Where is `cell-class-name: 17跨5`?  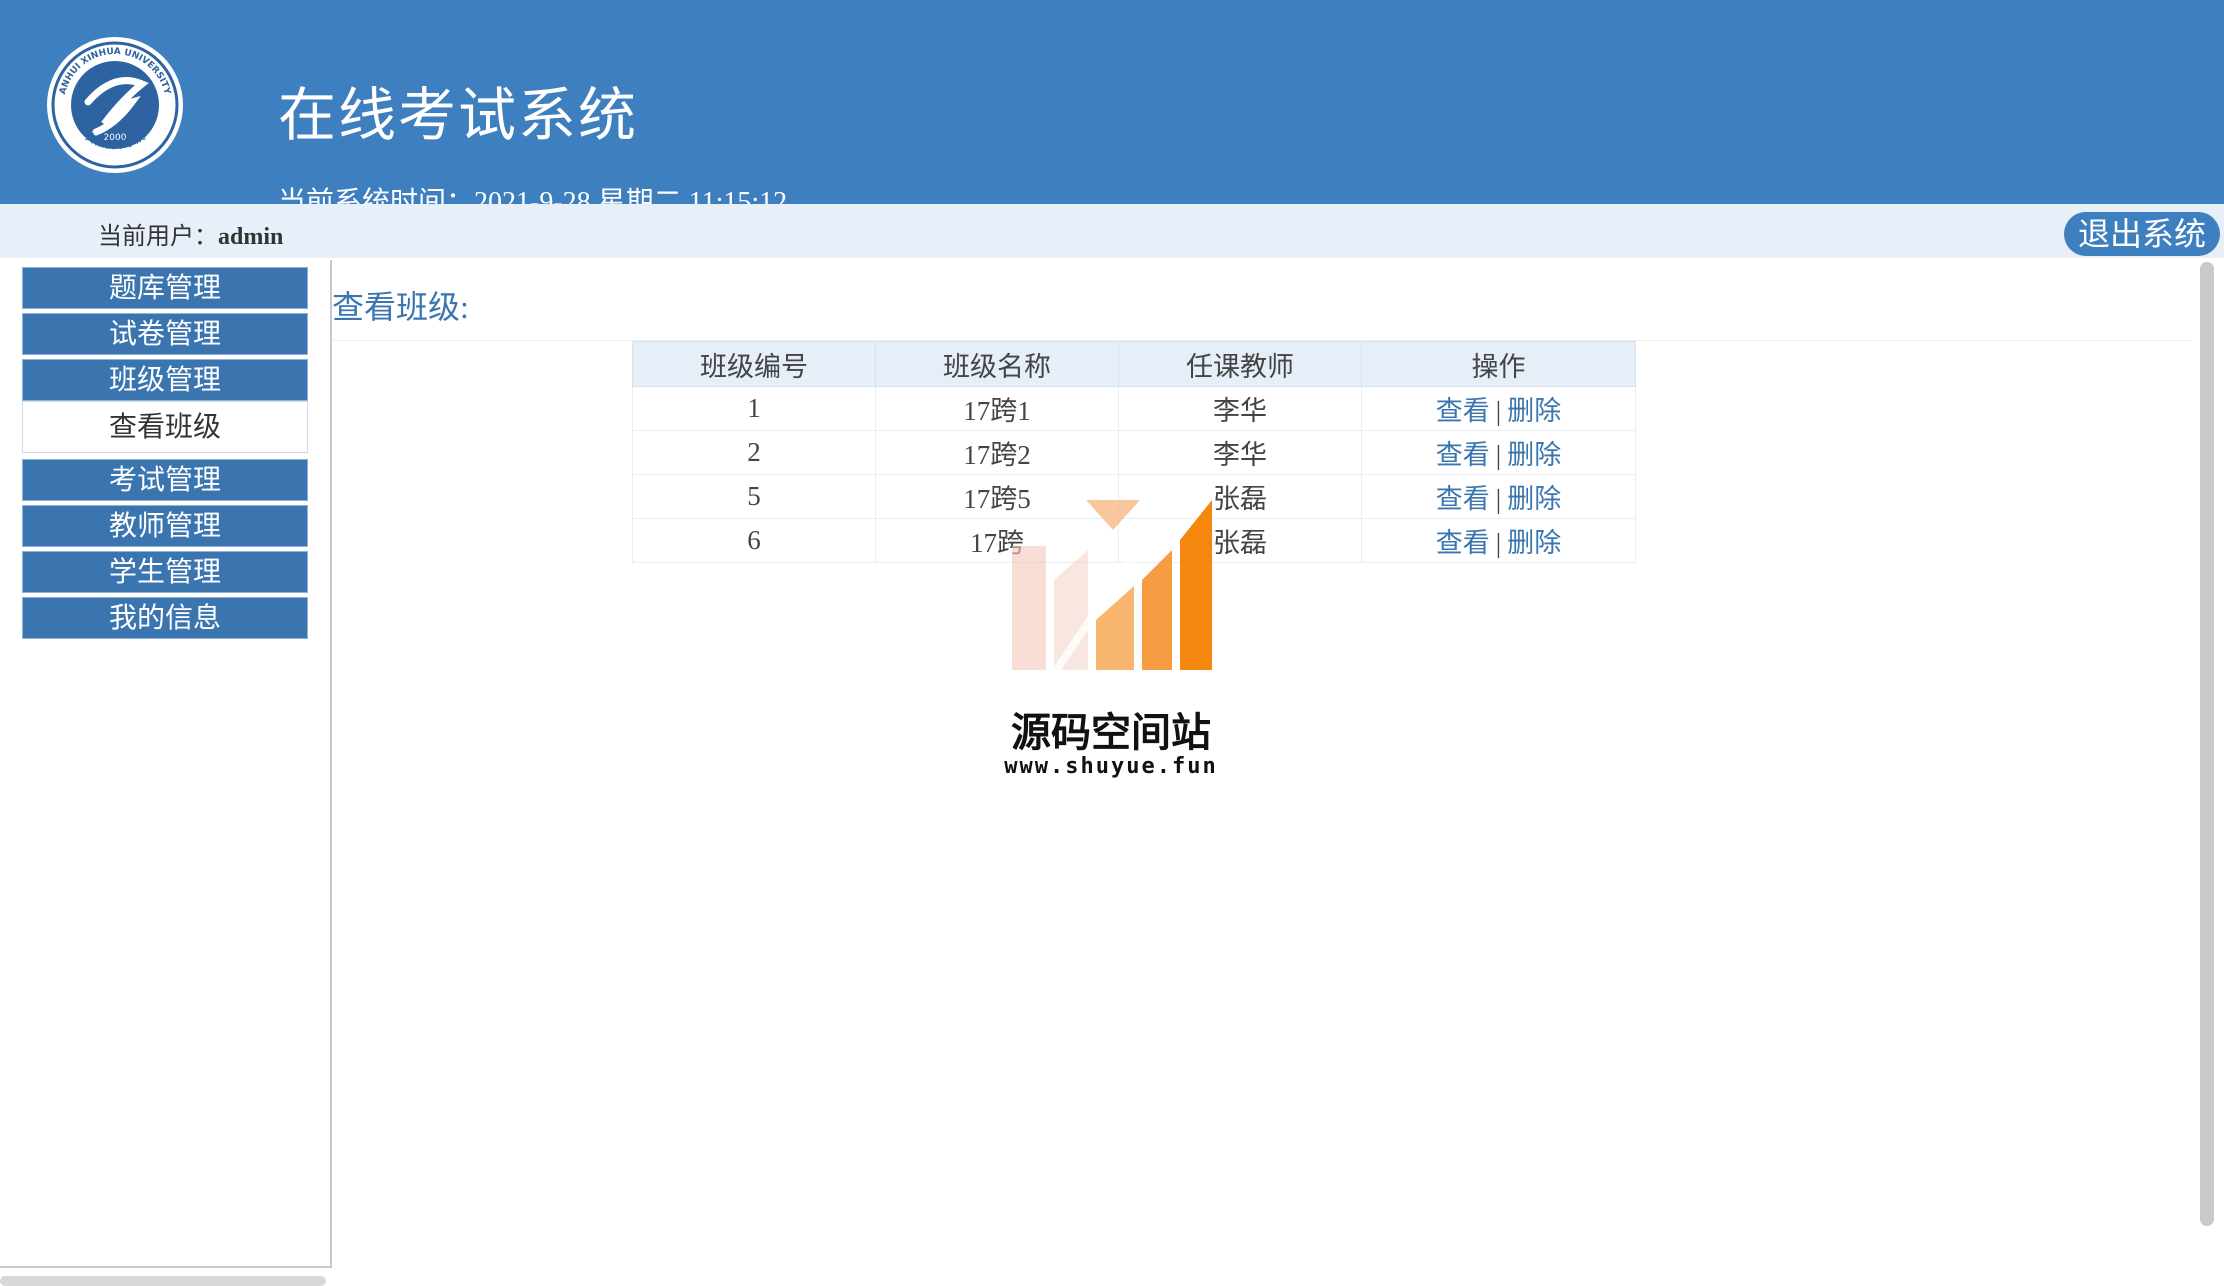
cell-class-name: 17跨5 is located at coordinates (997, 496).